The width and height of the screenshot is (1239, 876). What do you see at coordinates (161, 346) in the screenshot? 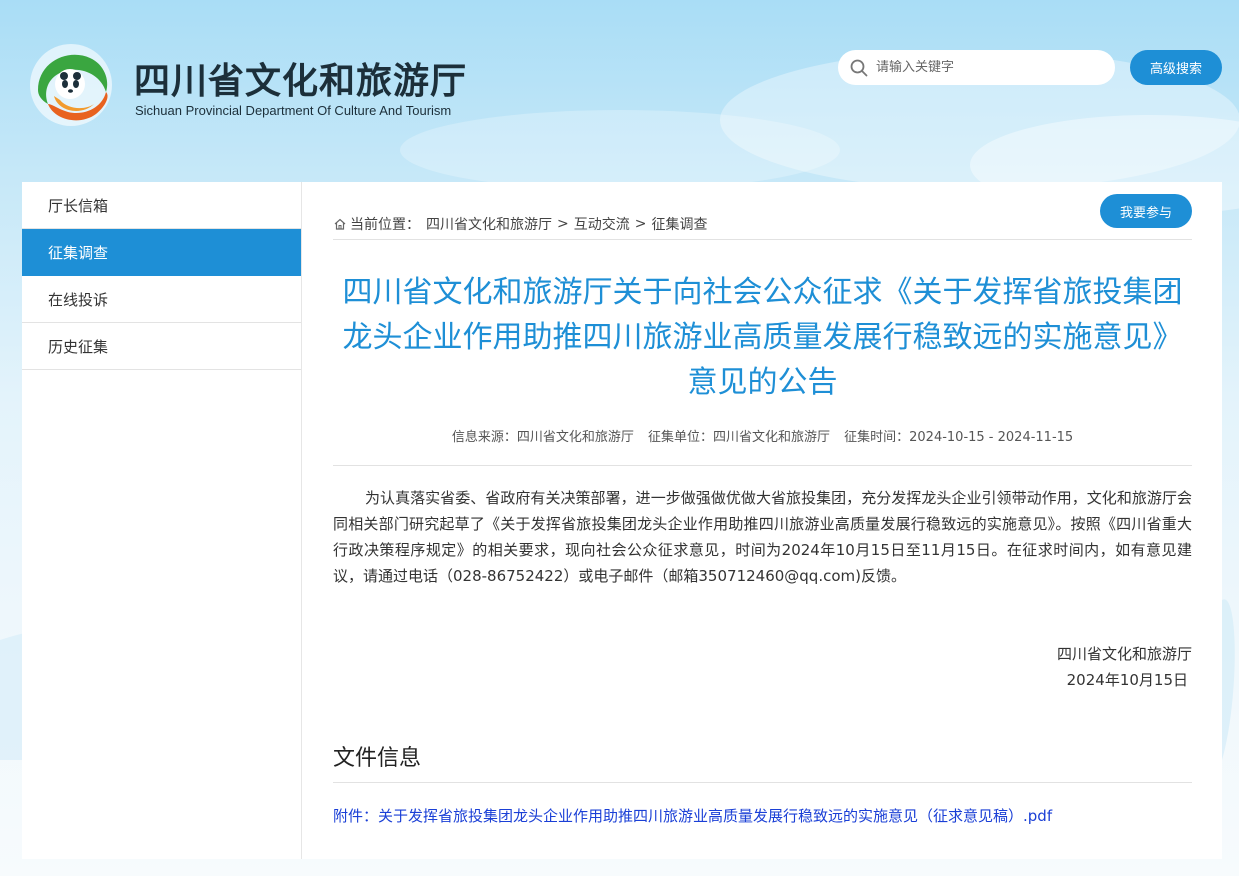
I see `sidebar-item-history: 历史征集` at bounding box center [161, 346].